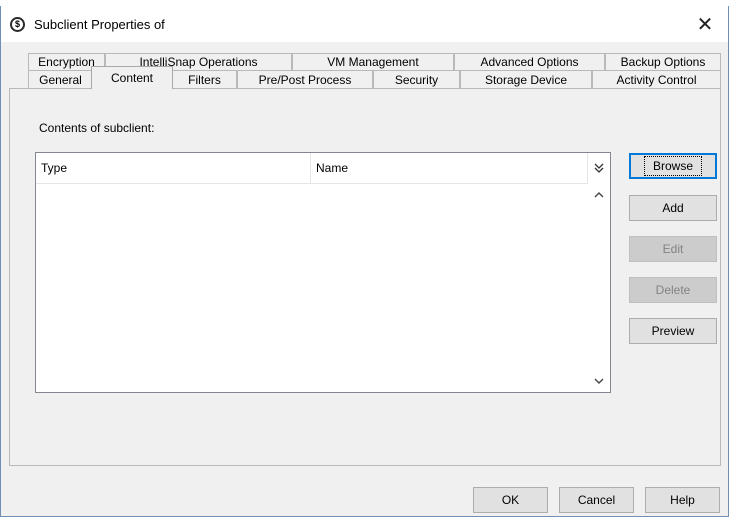 The height and width of the screenshot is (518, 730). I want to click on tab-advanced-options: Advanced Options, so click(529, 61).